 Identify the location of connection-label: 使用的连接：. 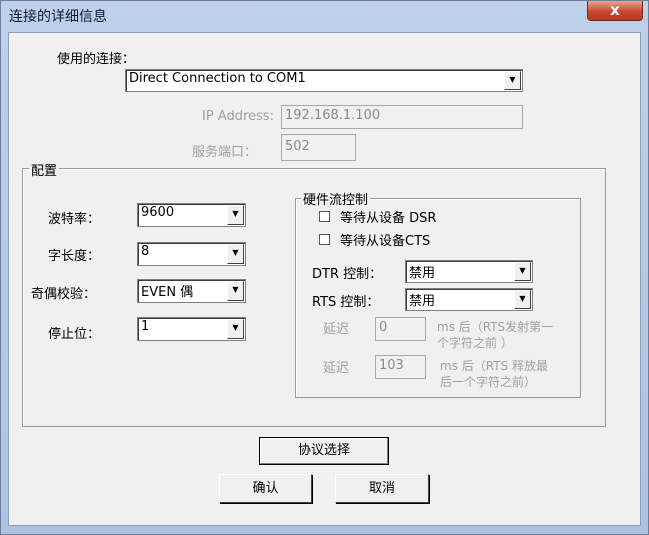
(96, 59).